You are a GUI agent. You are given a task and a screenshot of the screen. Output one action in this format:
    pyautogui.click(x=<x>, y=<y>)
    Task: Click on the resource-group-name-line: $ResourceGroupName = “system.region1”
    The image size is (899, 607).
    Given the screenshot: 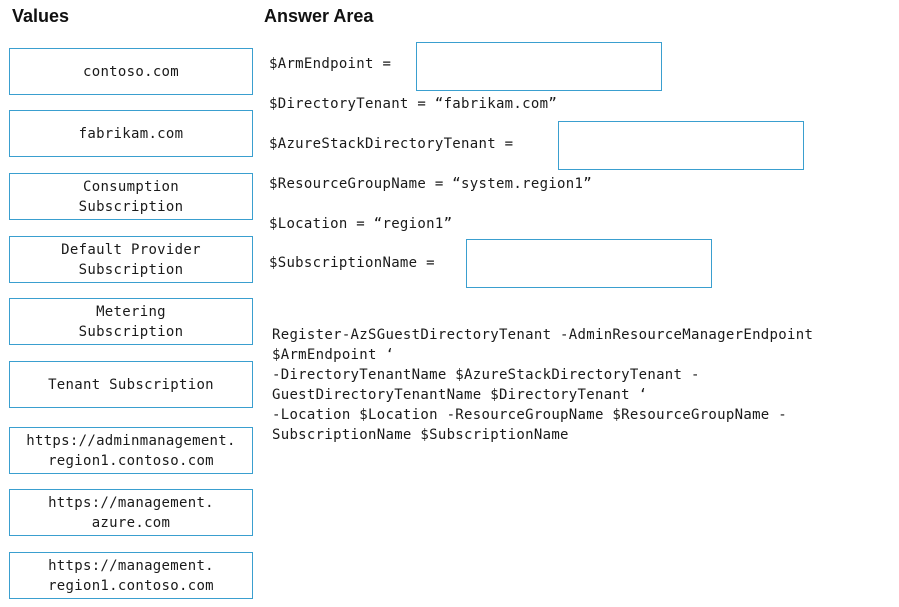 What is the action you would take?
    pyautogui.click(x=430, y=184)
    